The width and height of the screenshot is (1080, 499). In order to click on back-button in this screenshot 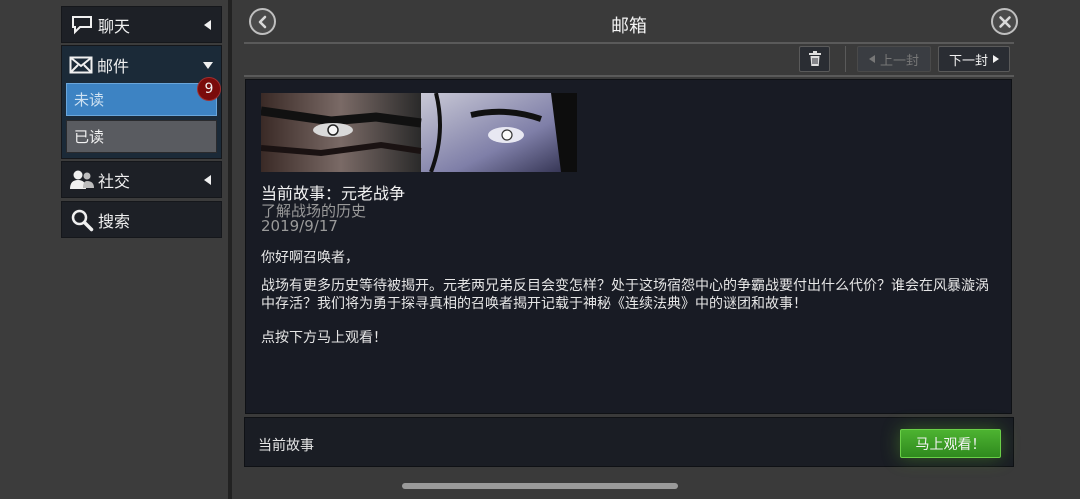, I will do `click(262, 21)`.